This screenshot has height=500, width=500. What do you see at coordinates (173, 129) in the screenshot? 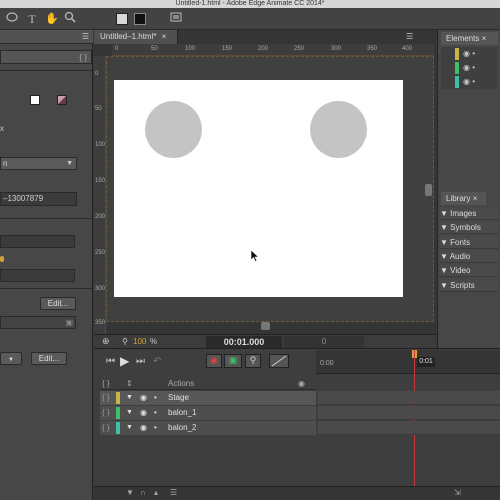
I see `balon-1-circle` at bounding box center [173, 129].